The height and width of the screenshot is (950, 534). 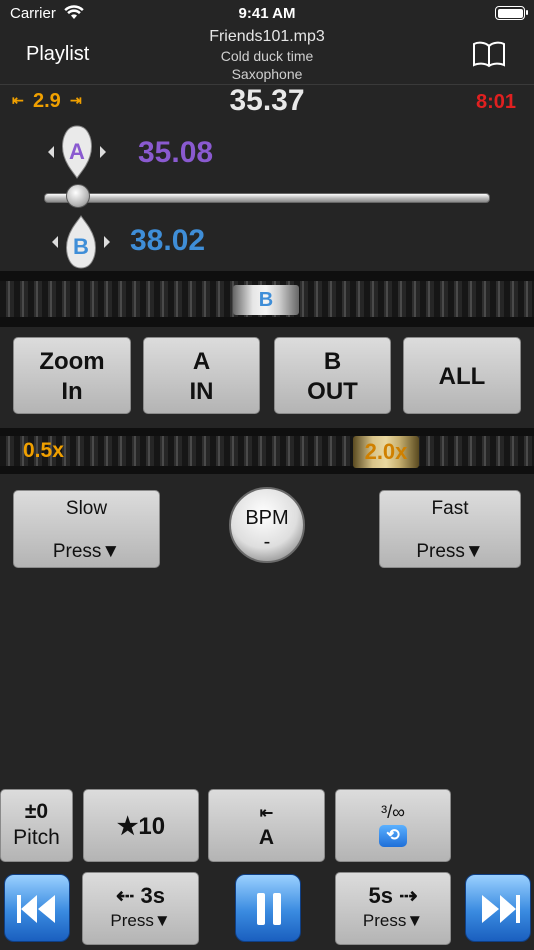 What do you see at coordinates (501, 909) in the screenshot?
I see `fast-forward-icon` at bounding box center [501, 909].